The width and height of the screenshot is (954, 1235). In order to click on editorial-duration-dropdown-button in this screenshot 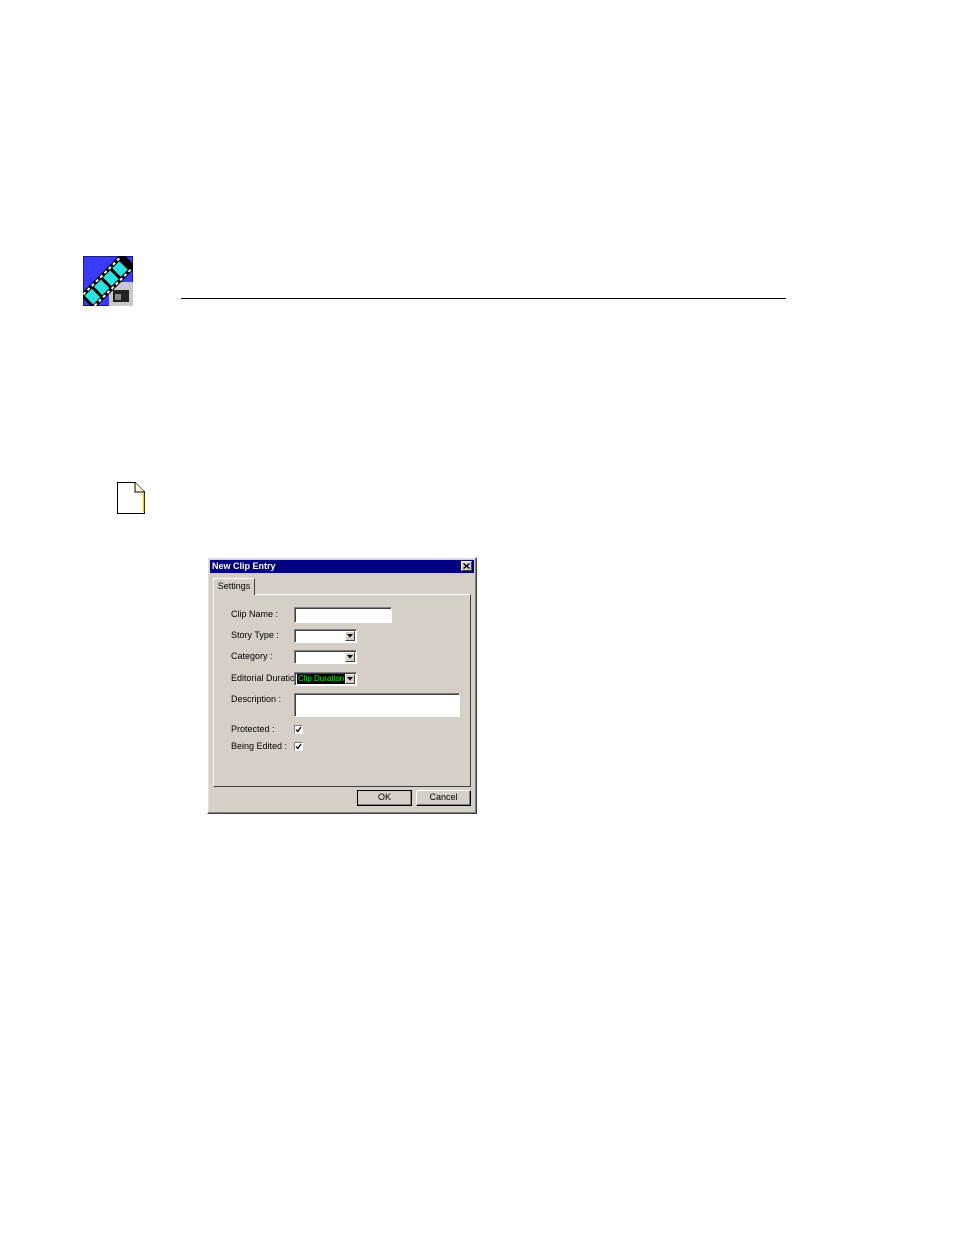, I will do `click(350, 679)`.